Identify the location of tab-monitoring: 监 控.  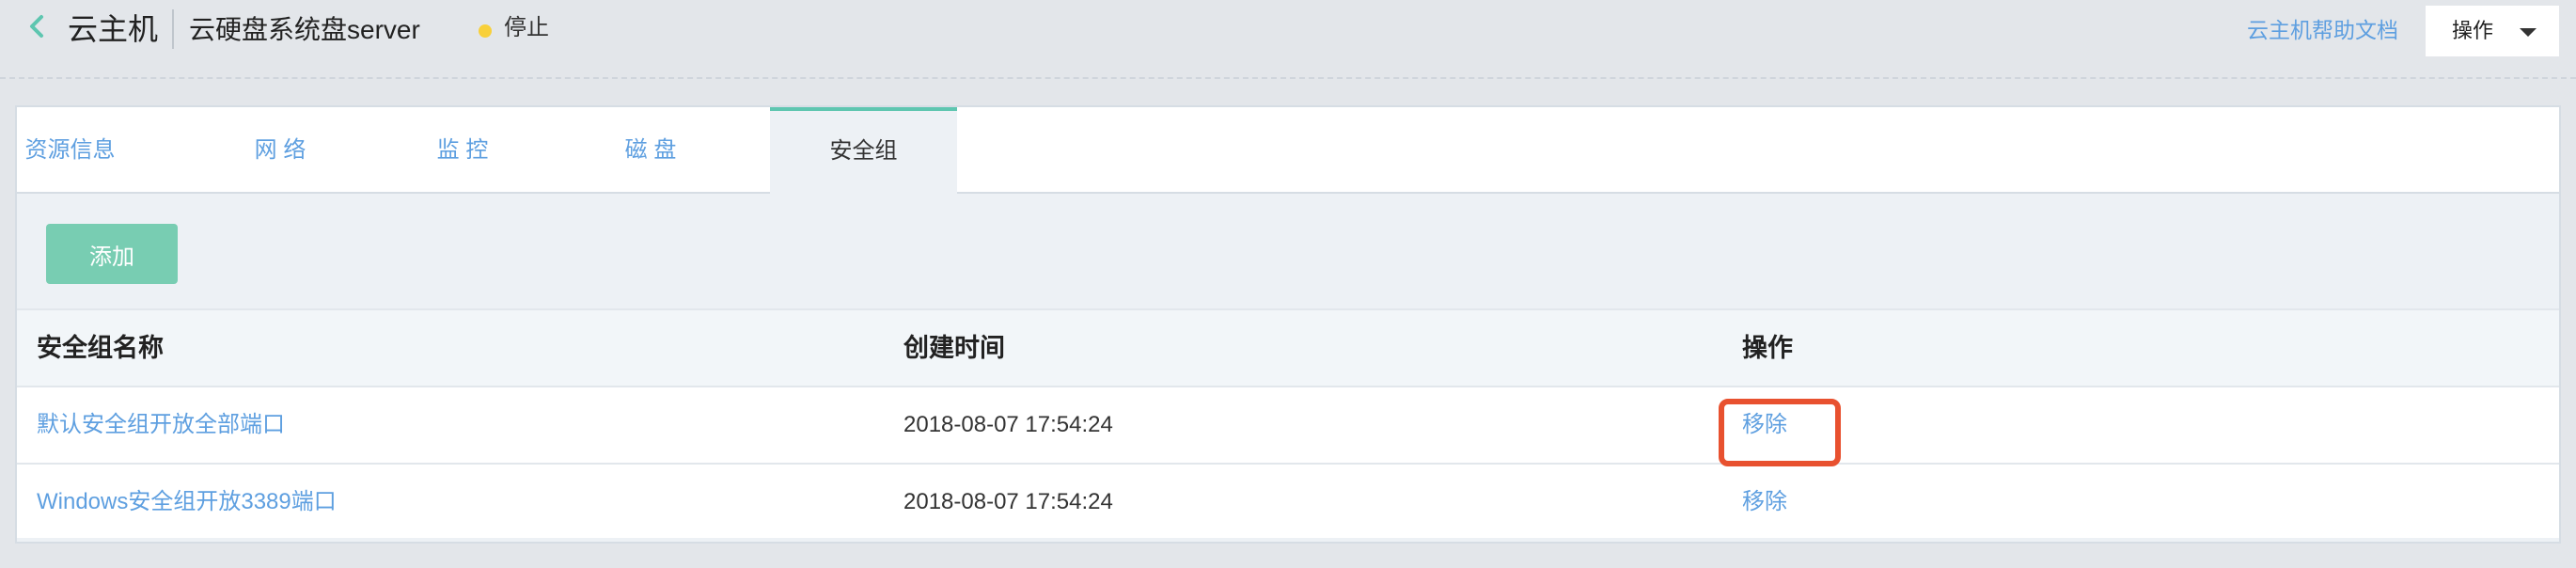
(463, 150).